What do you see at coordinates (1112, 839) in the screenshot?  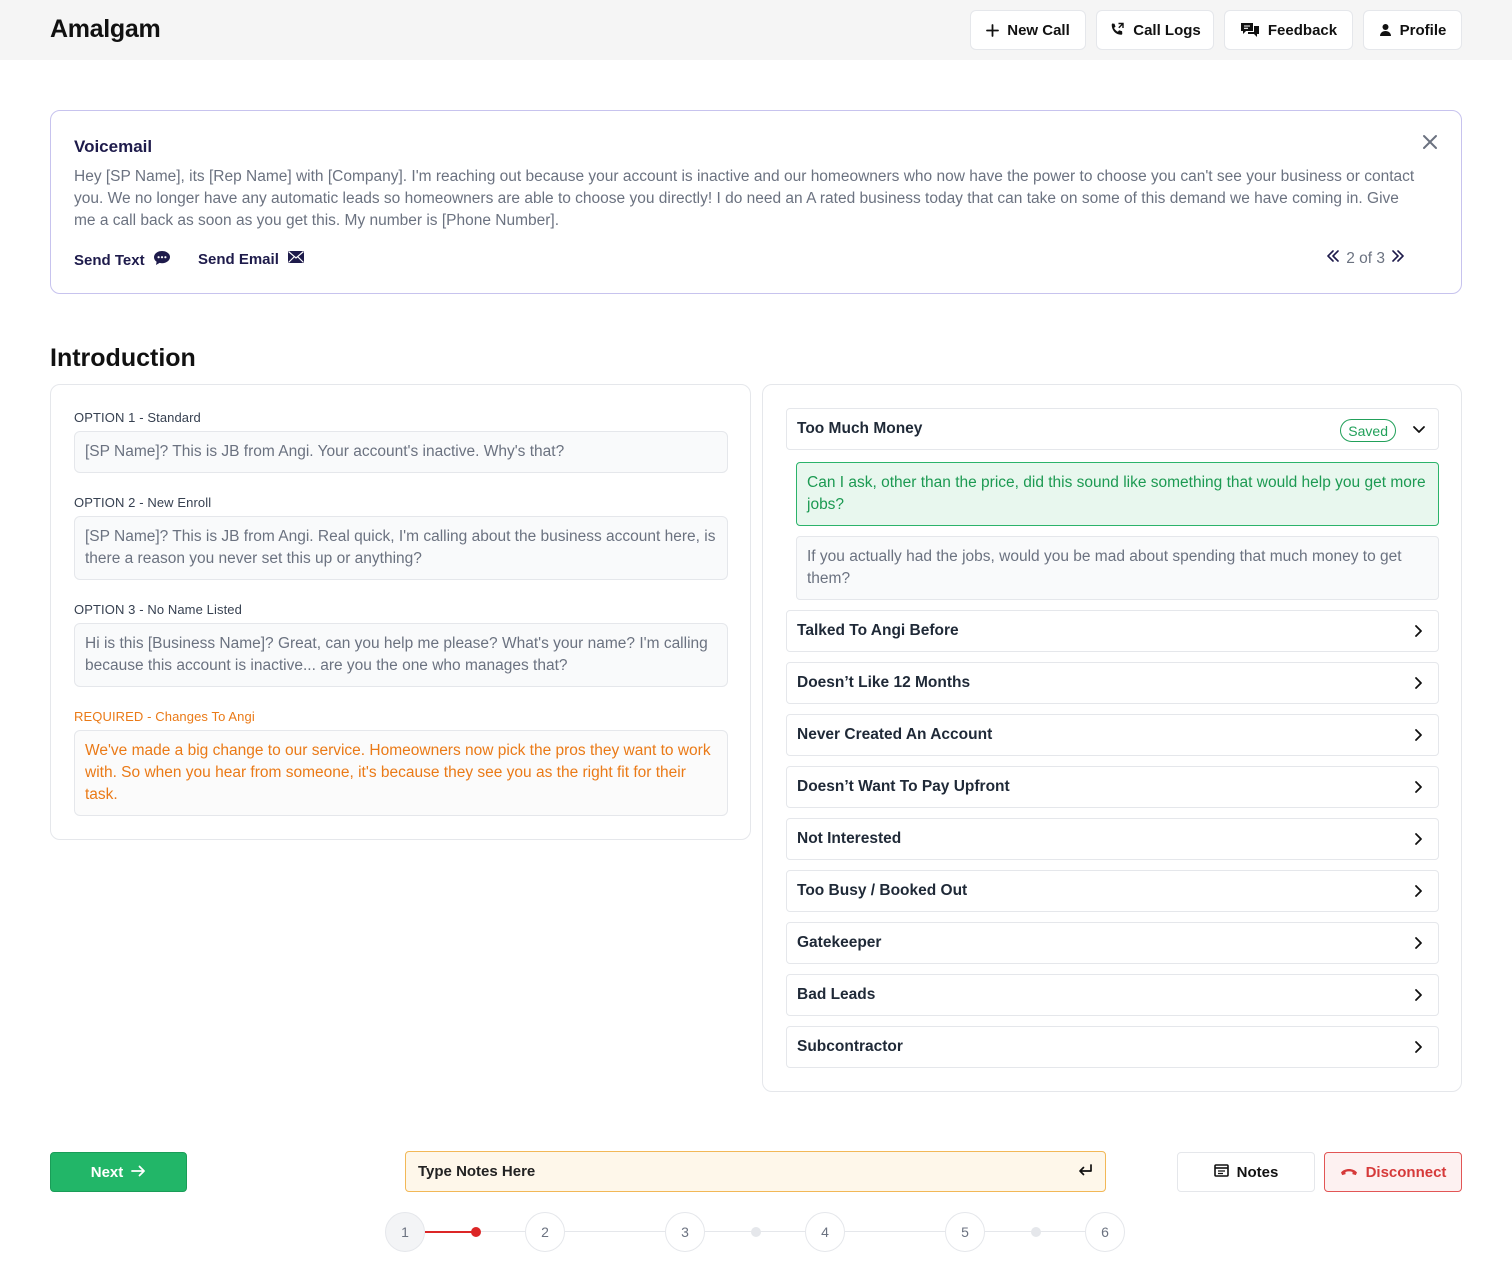 I see `objection-item: Not Interested` at bounding box center [1112, 839].